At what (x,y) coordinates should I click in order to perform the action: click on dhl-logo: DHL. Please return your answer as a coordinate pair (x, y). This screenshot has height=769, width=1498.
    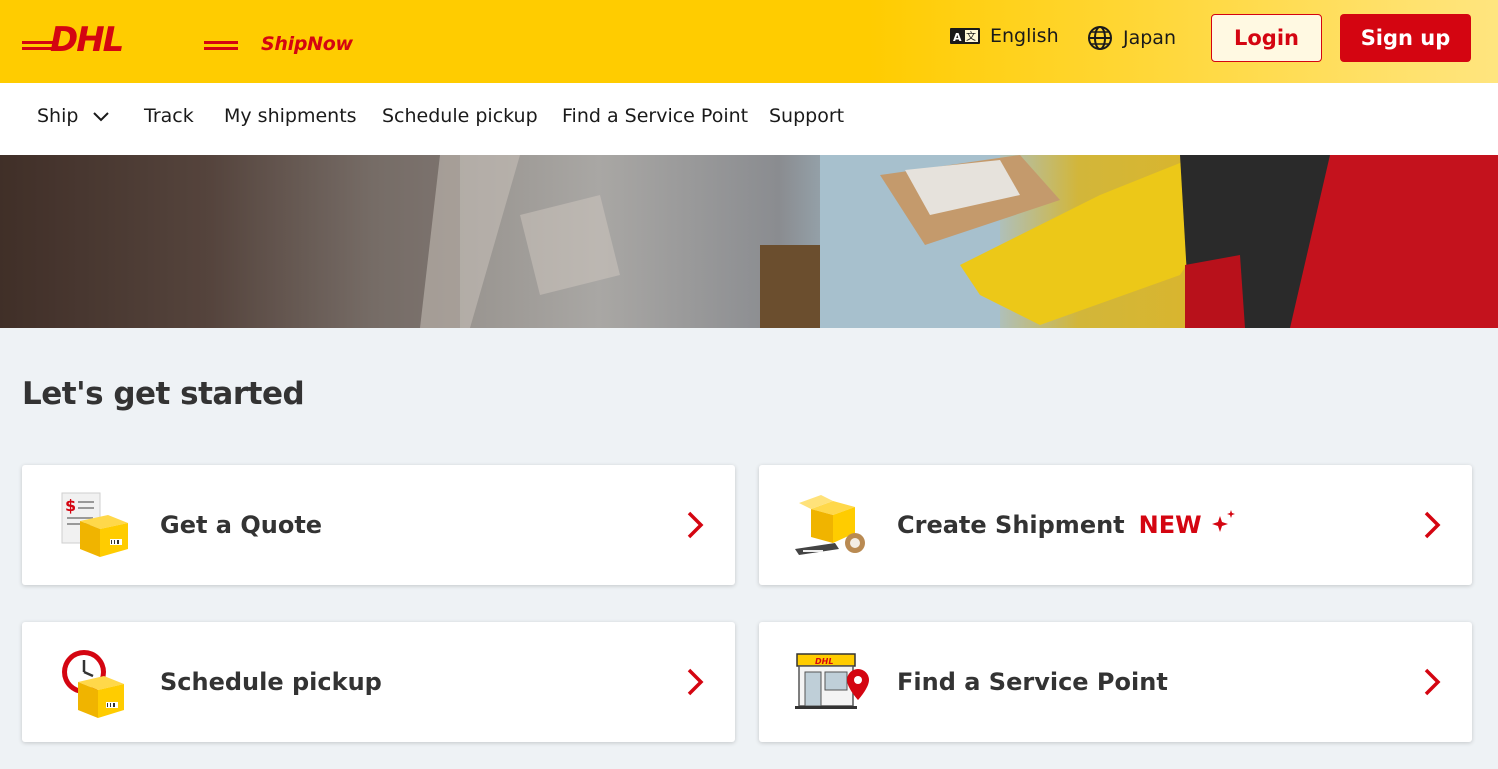
    Looking at the image, I should click on (130, 39).